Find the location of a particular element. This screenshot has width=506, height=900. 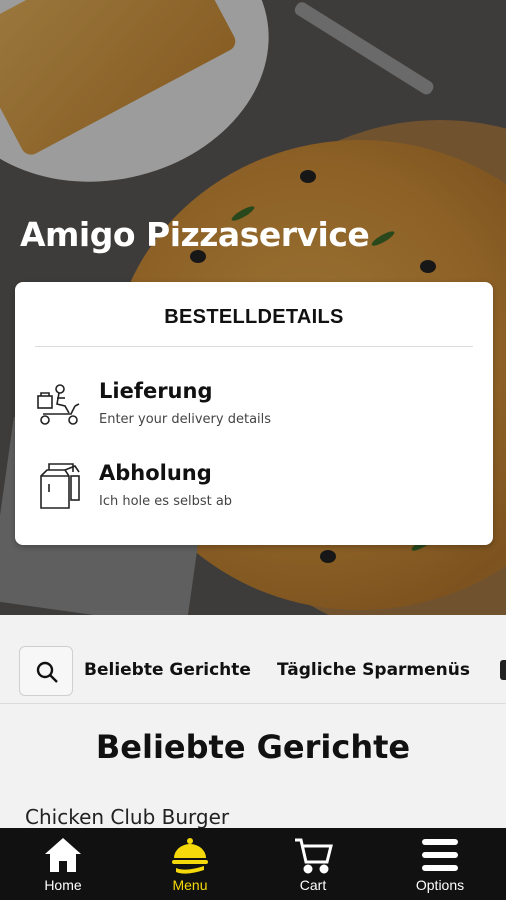

pickup-subtitle: Ich hole es selbst ab is located at coordinates (166, 501).